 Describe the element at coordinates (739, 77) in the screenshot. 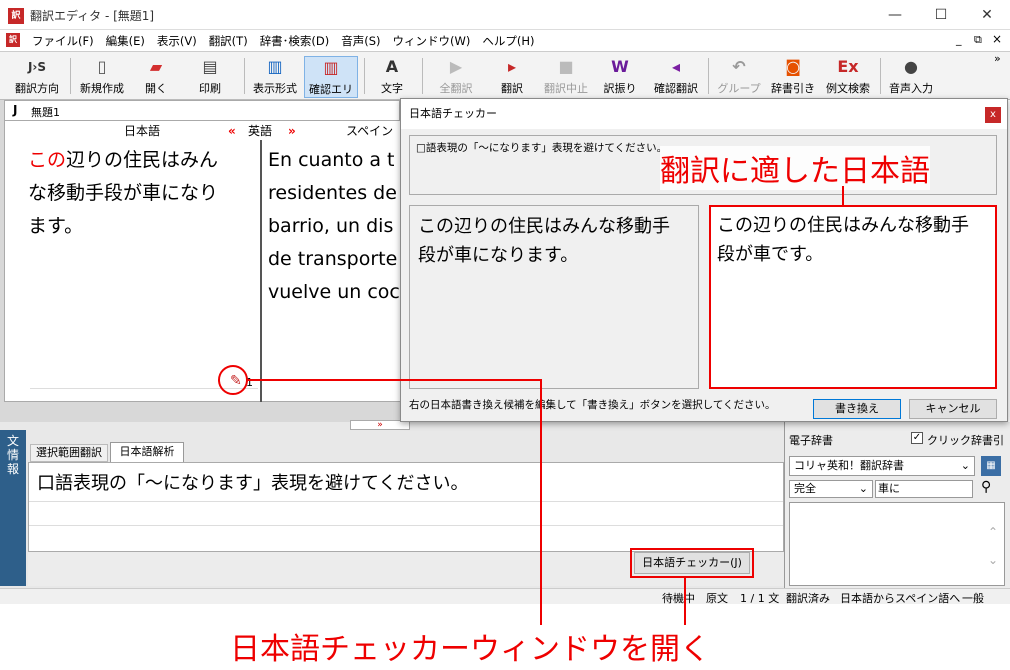

I see `group-button: ↶ グループ` at that location.